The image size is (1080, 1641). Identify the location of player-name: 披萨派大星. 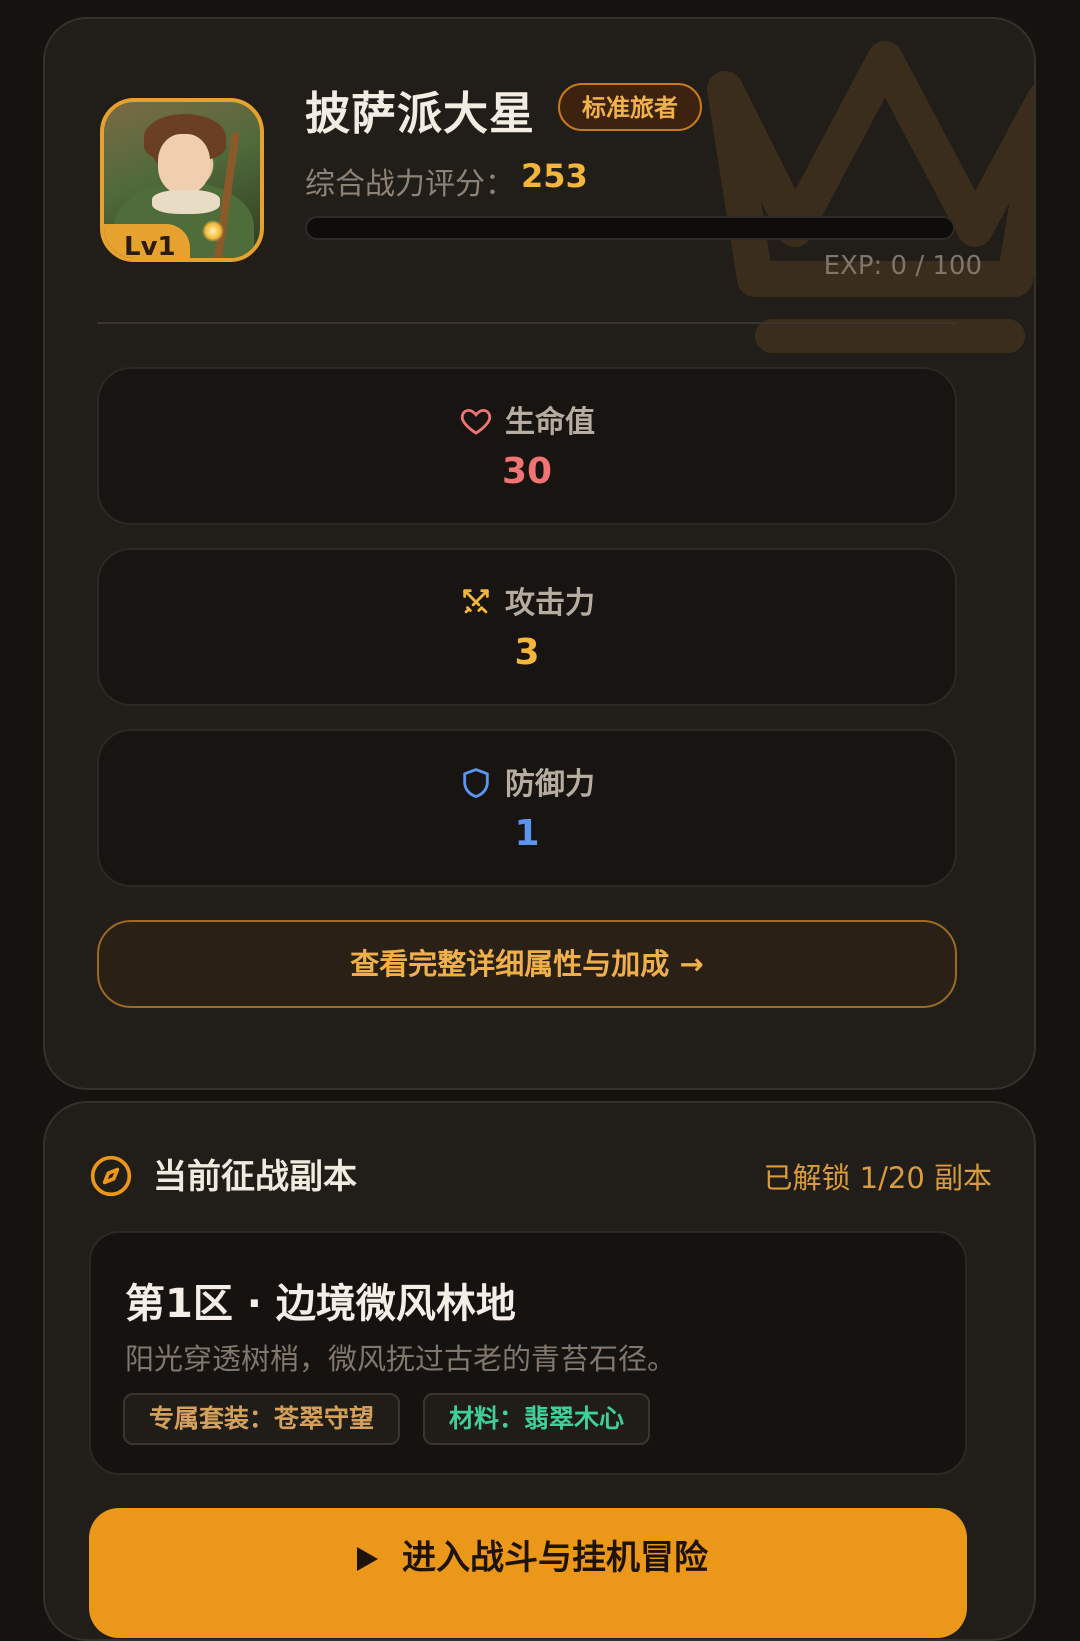
(420, 113).